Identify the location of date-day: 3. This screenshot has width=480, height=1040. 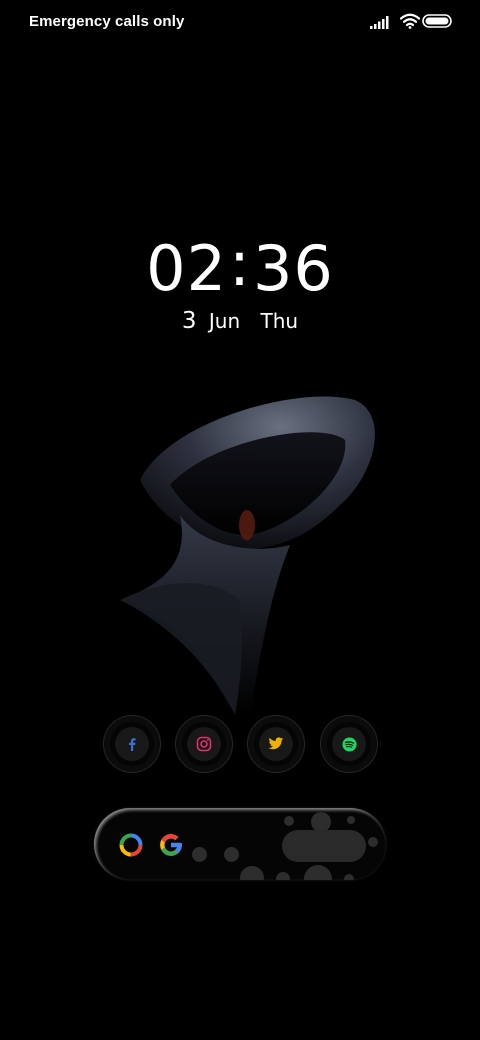
(189, 321).